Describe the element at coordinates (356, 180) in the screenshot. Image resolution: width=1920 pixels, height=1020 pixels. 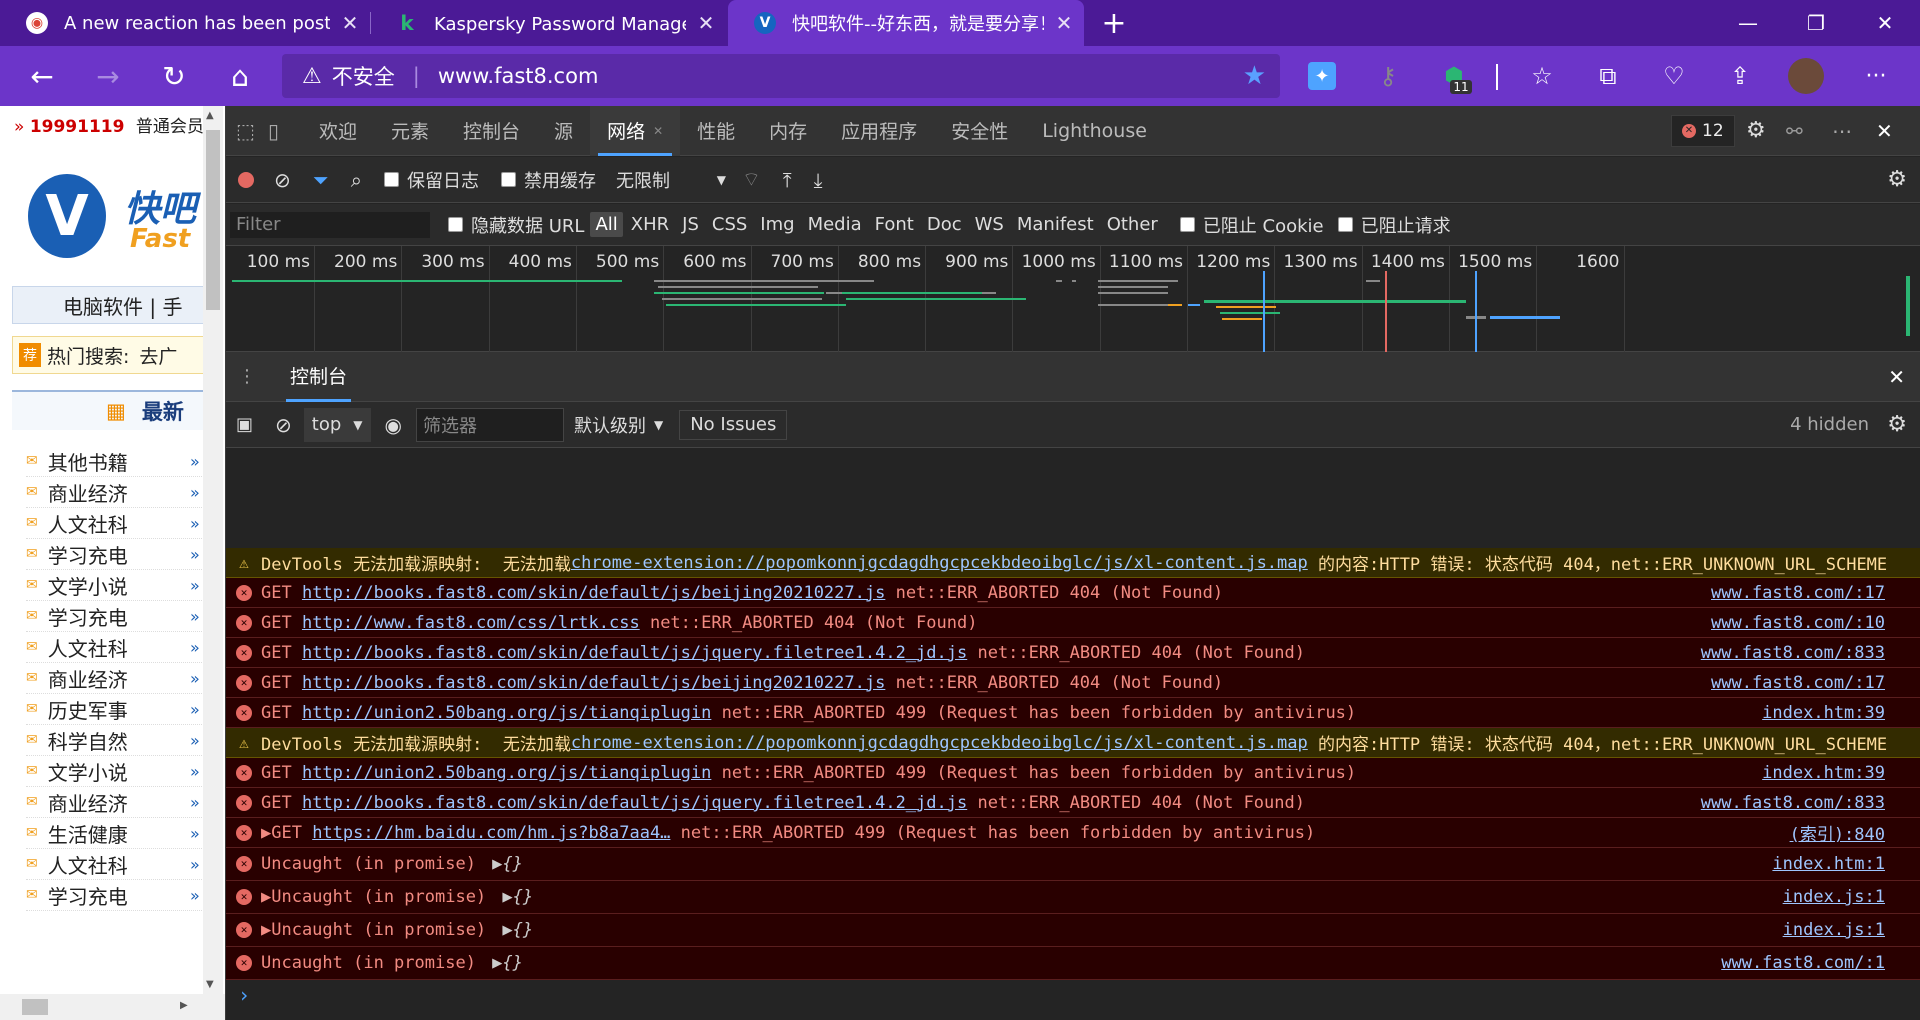
I see `search-icon: ⌕` at that location.